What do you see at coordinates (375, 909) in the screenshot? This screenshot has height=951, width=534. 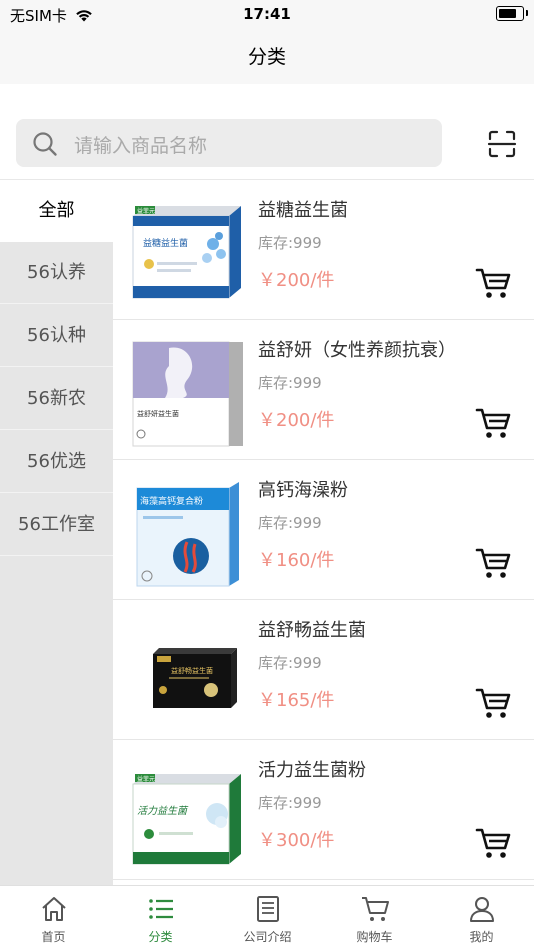 I see `cart-icon` at bounding box center [375, 909].